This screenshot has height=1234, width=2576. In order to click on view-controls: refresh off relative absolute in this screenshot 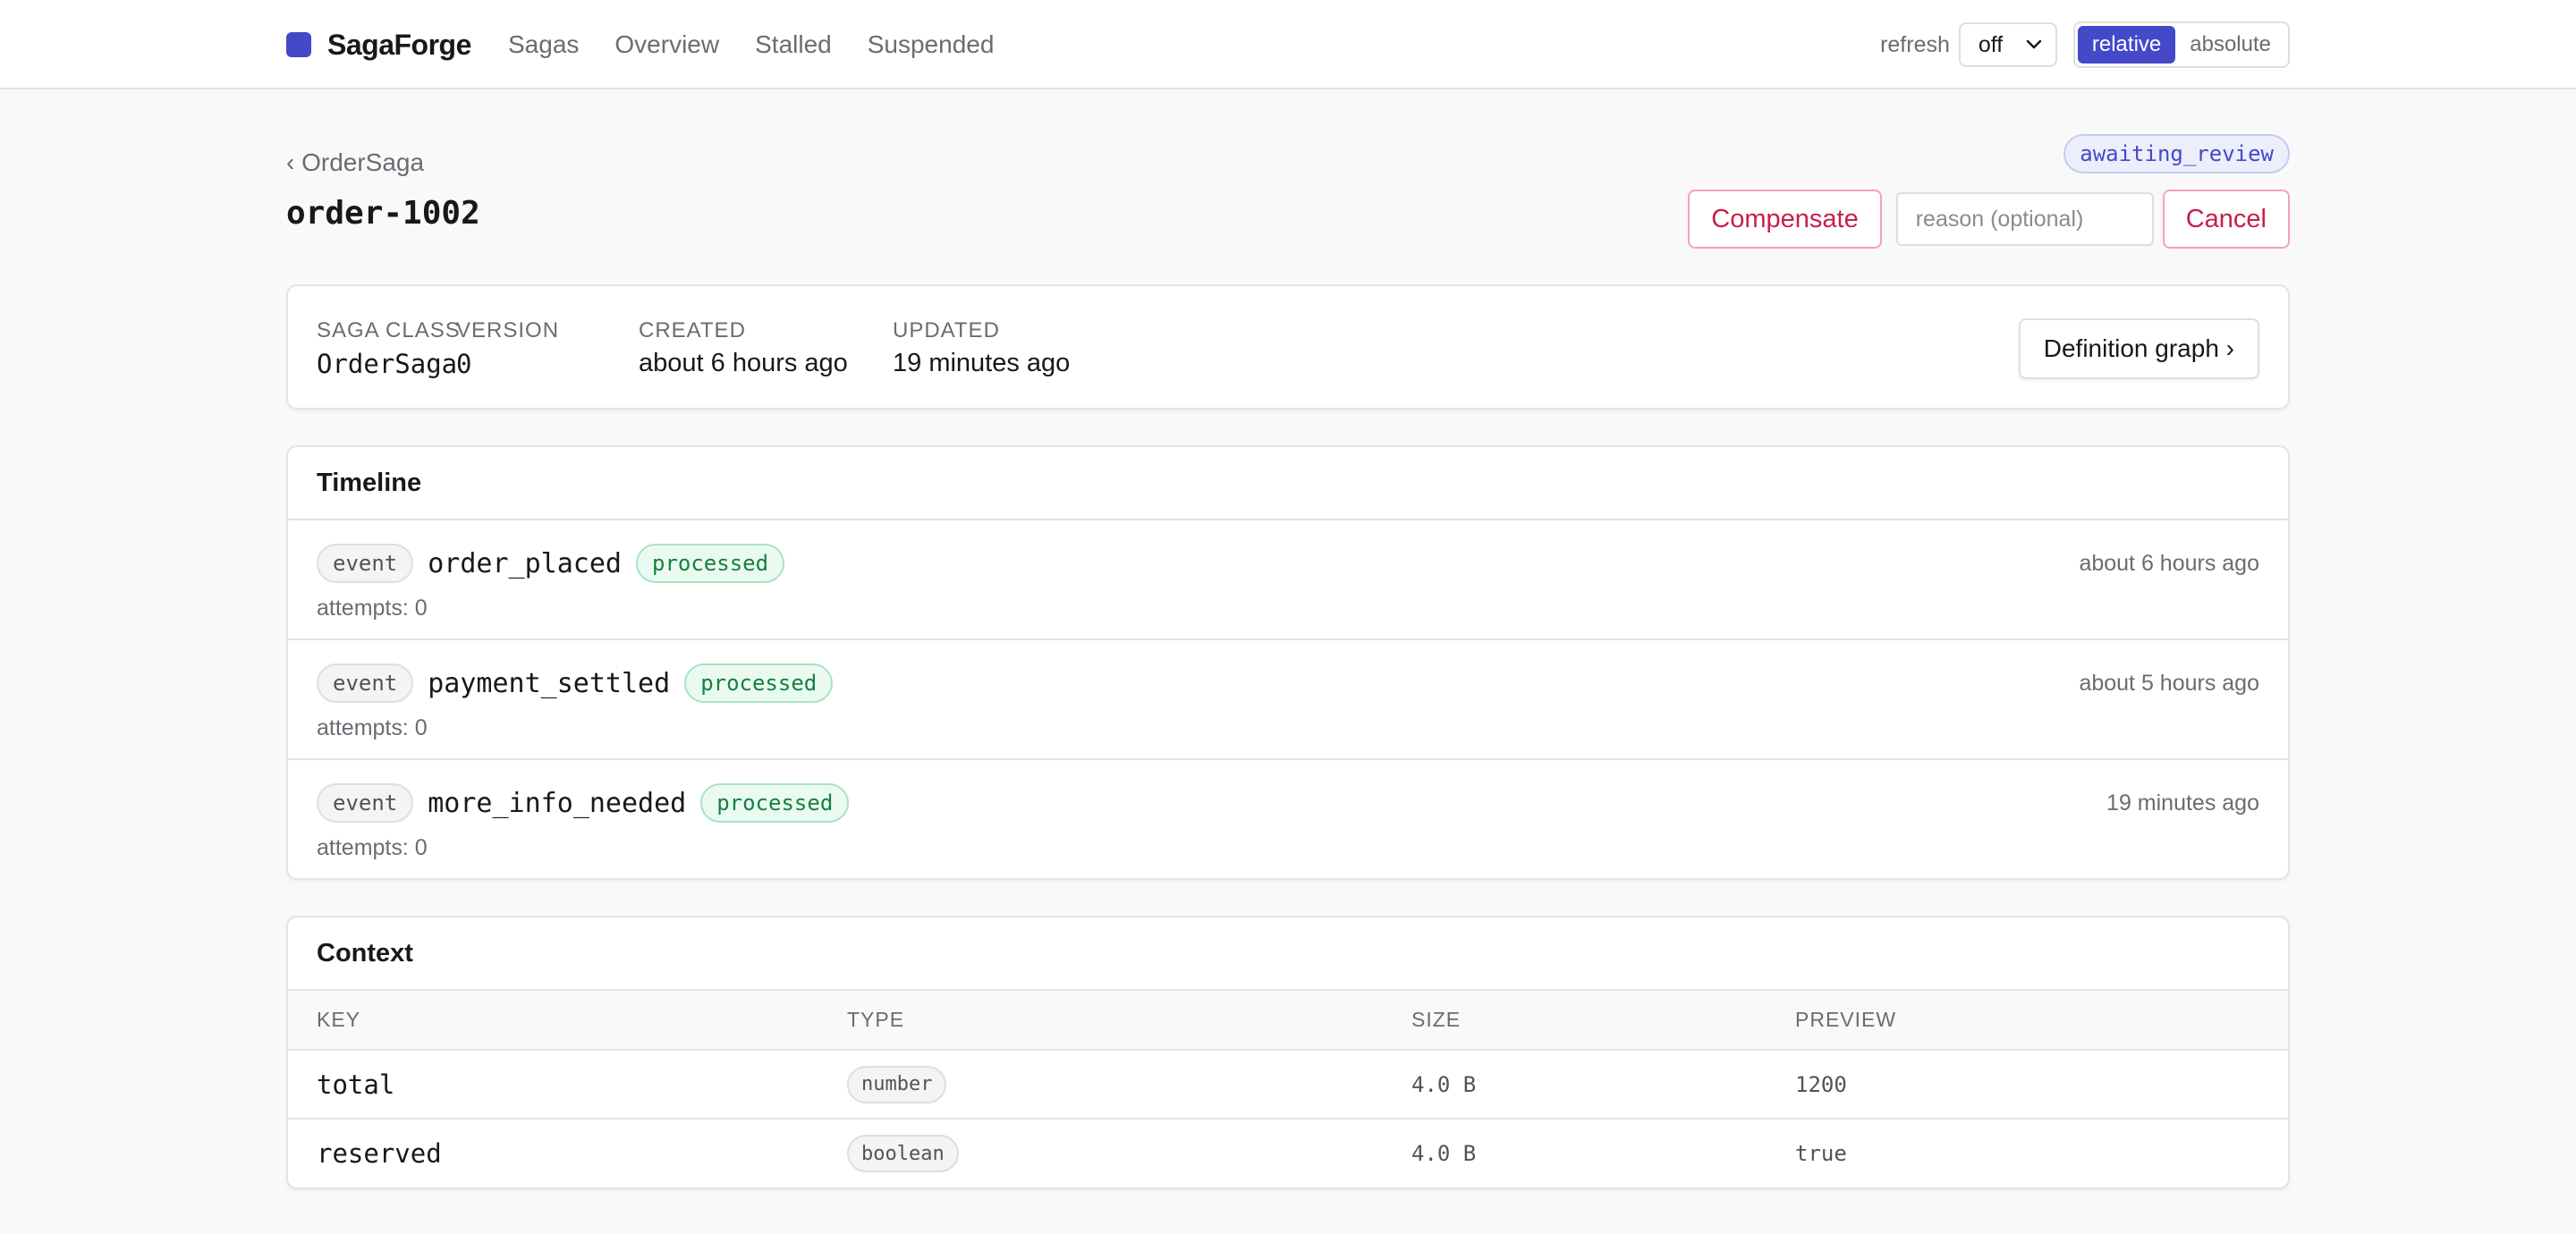, I will do `click(2085, 44)`.